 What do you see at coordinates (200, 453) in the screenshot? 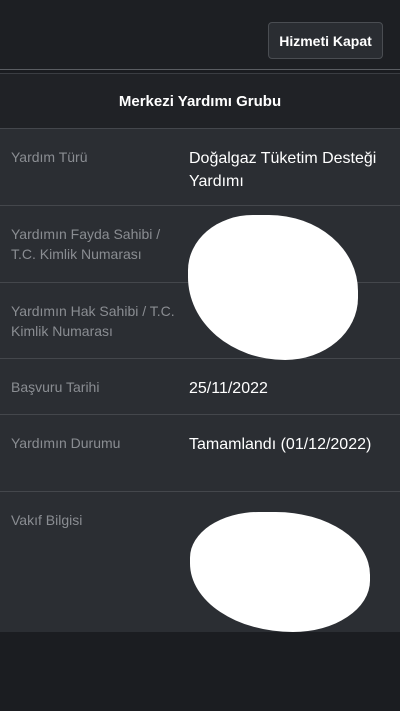
I see `row-aid-status: Yardımın Durumu Tamamlandı (01/12/2022)` at bounding box center [200, 453].